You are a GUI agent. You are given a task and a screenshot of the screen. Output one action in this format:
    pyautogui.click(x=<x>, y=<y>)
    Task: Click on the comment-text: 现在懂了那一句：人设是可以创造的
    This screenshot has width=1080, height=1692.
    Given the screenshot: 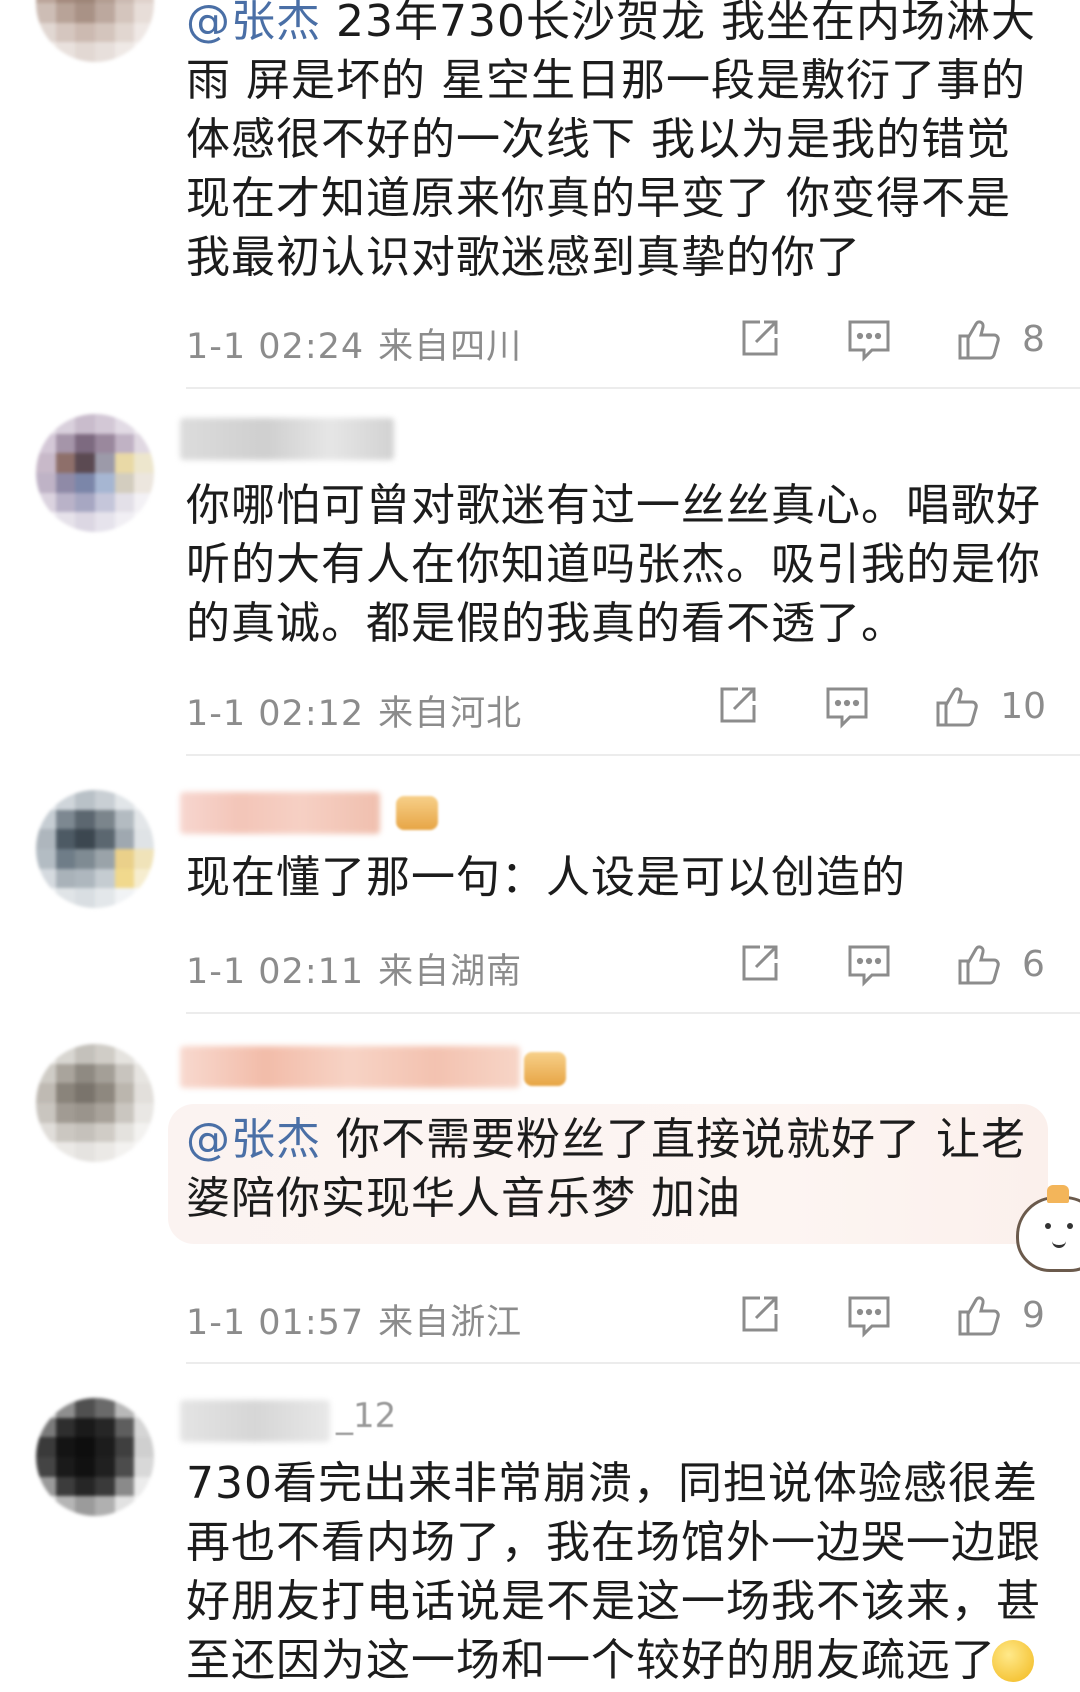 What is the action you would take?
    pyautogui.click(x=546, y=877)
    